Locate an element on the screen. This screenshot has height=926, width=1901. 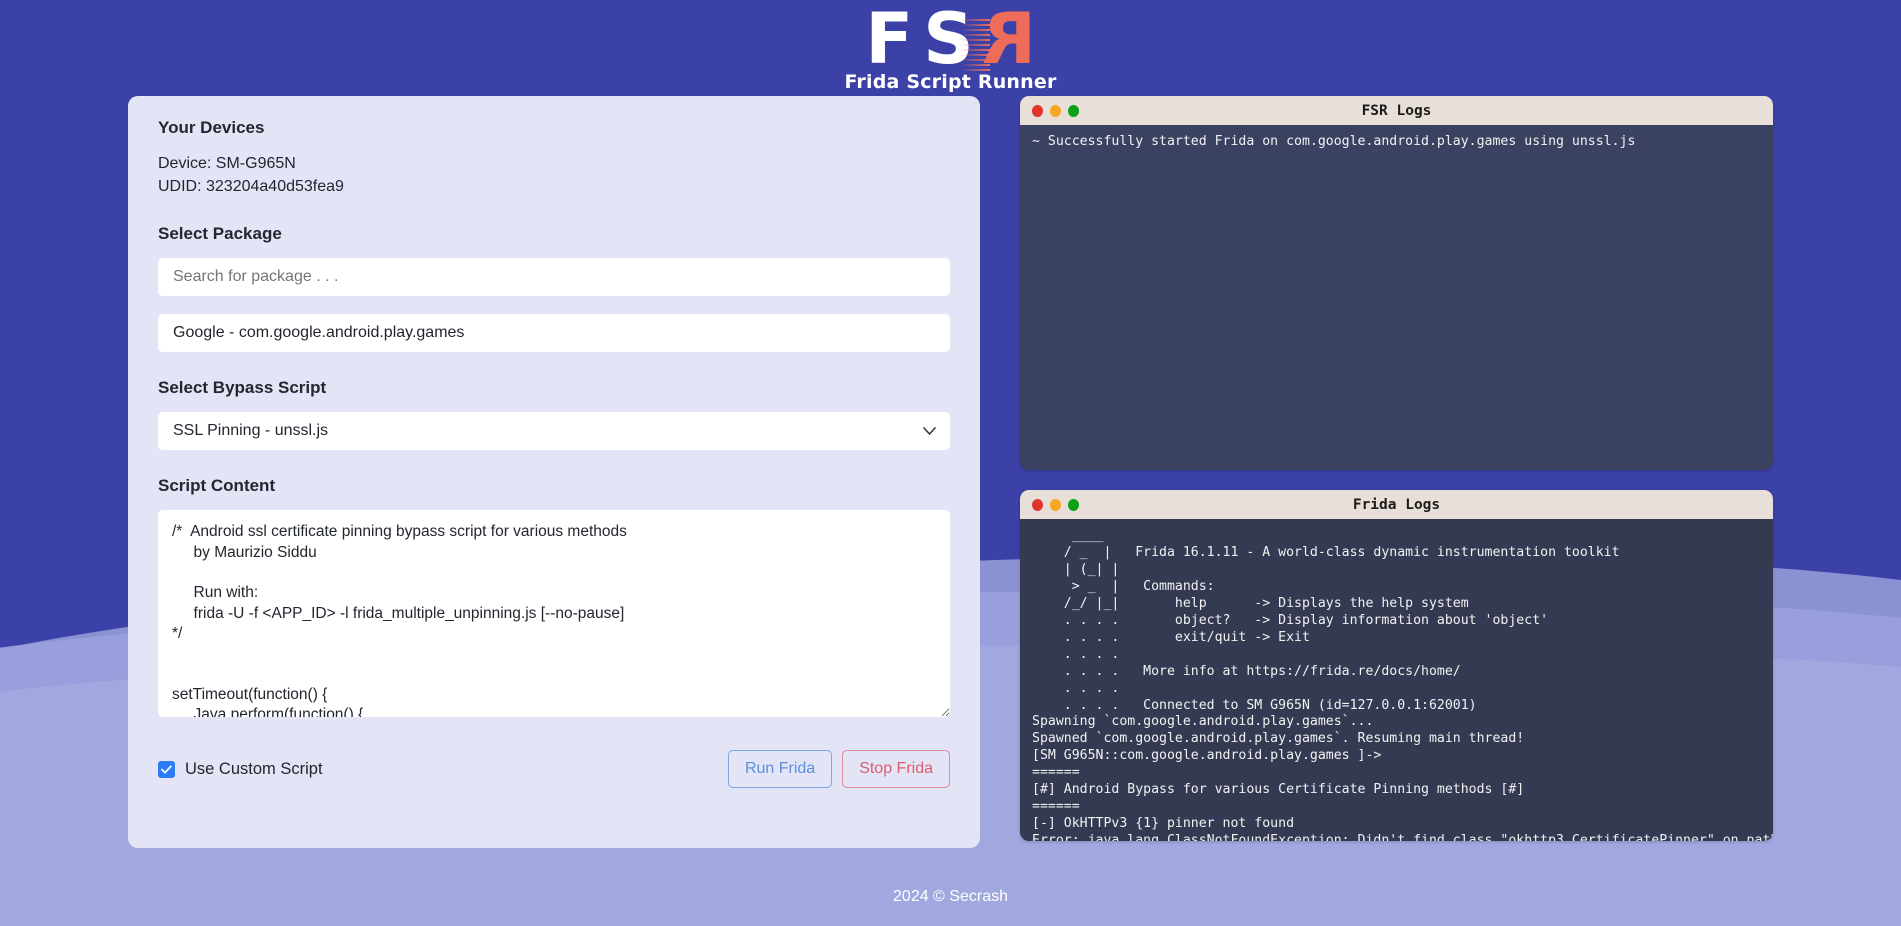
footer: 2024 © Secrash is located at coordinates (950, 907).